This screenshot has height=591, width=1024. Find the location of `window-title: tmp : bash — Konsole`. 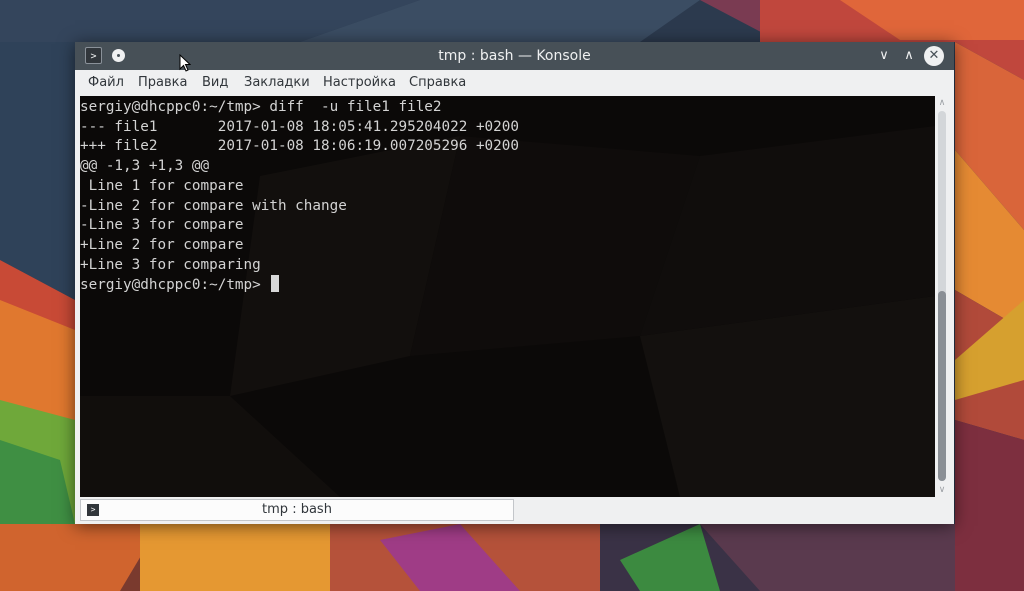

window-title: tmp : bash — Konsole is located at coordinates (514, 56).